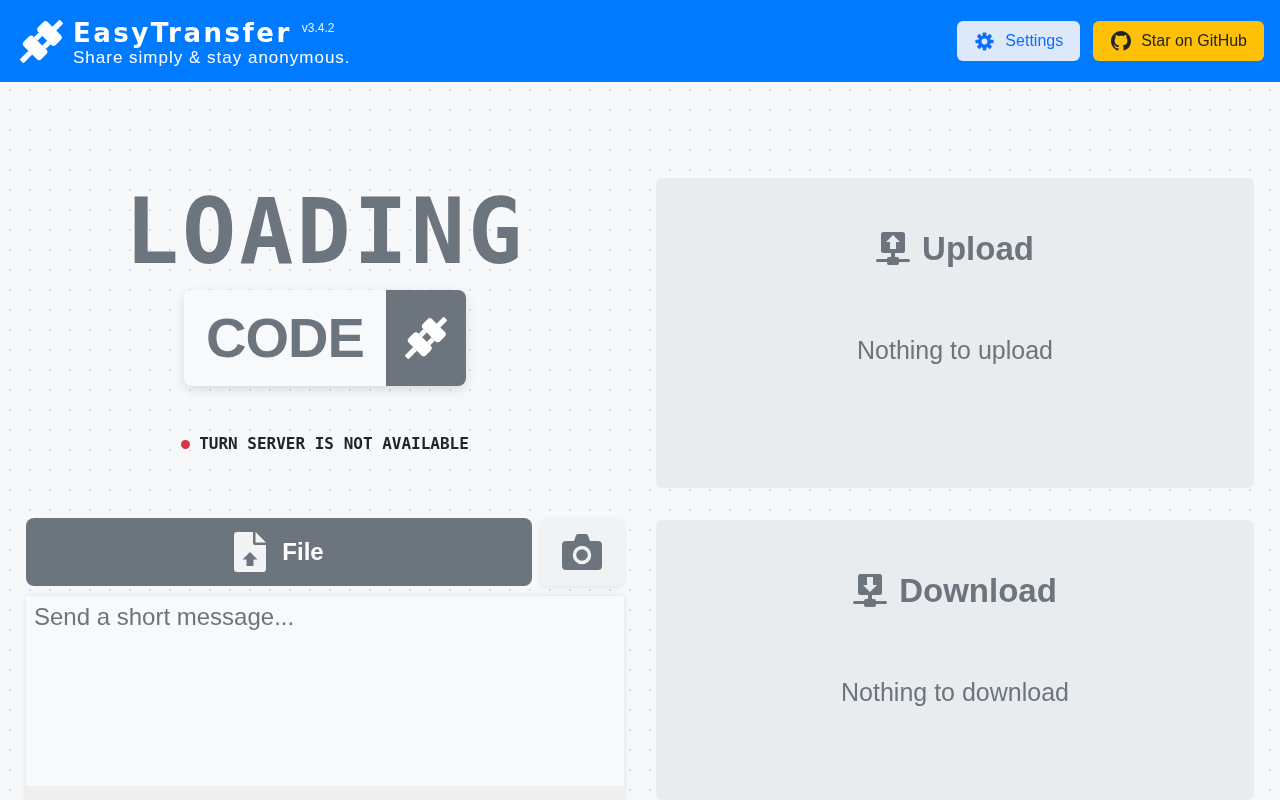 The width and height of the screenshot is (1280, 800). Describe the element at coordinates (1121, 41) in the screenshot. I see `github-logo-icon` at that location.